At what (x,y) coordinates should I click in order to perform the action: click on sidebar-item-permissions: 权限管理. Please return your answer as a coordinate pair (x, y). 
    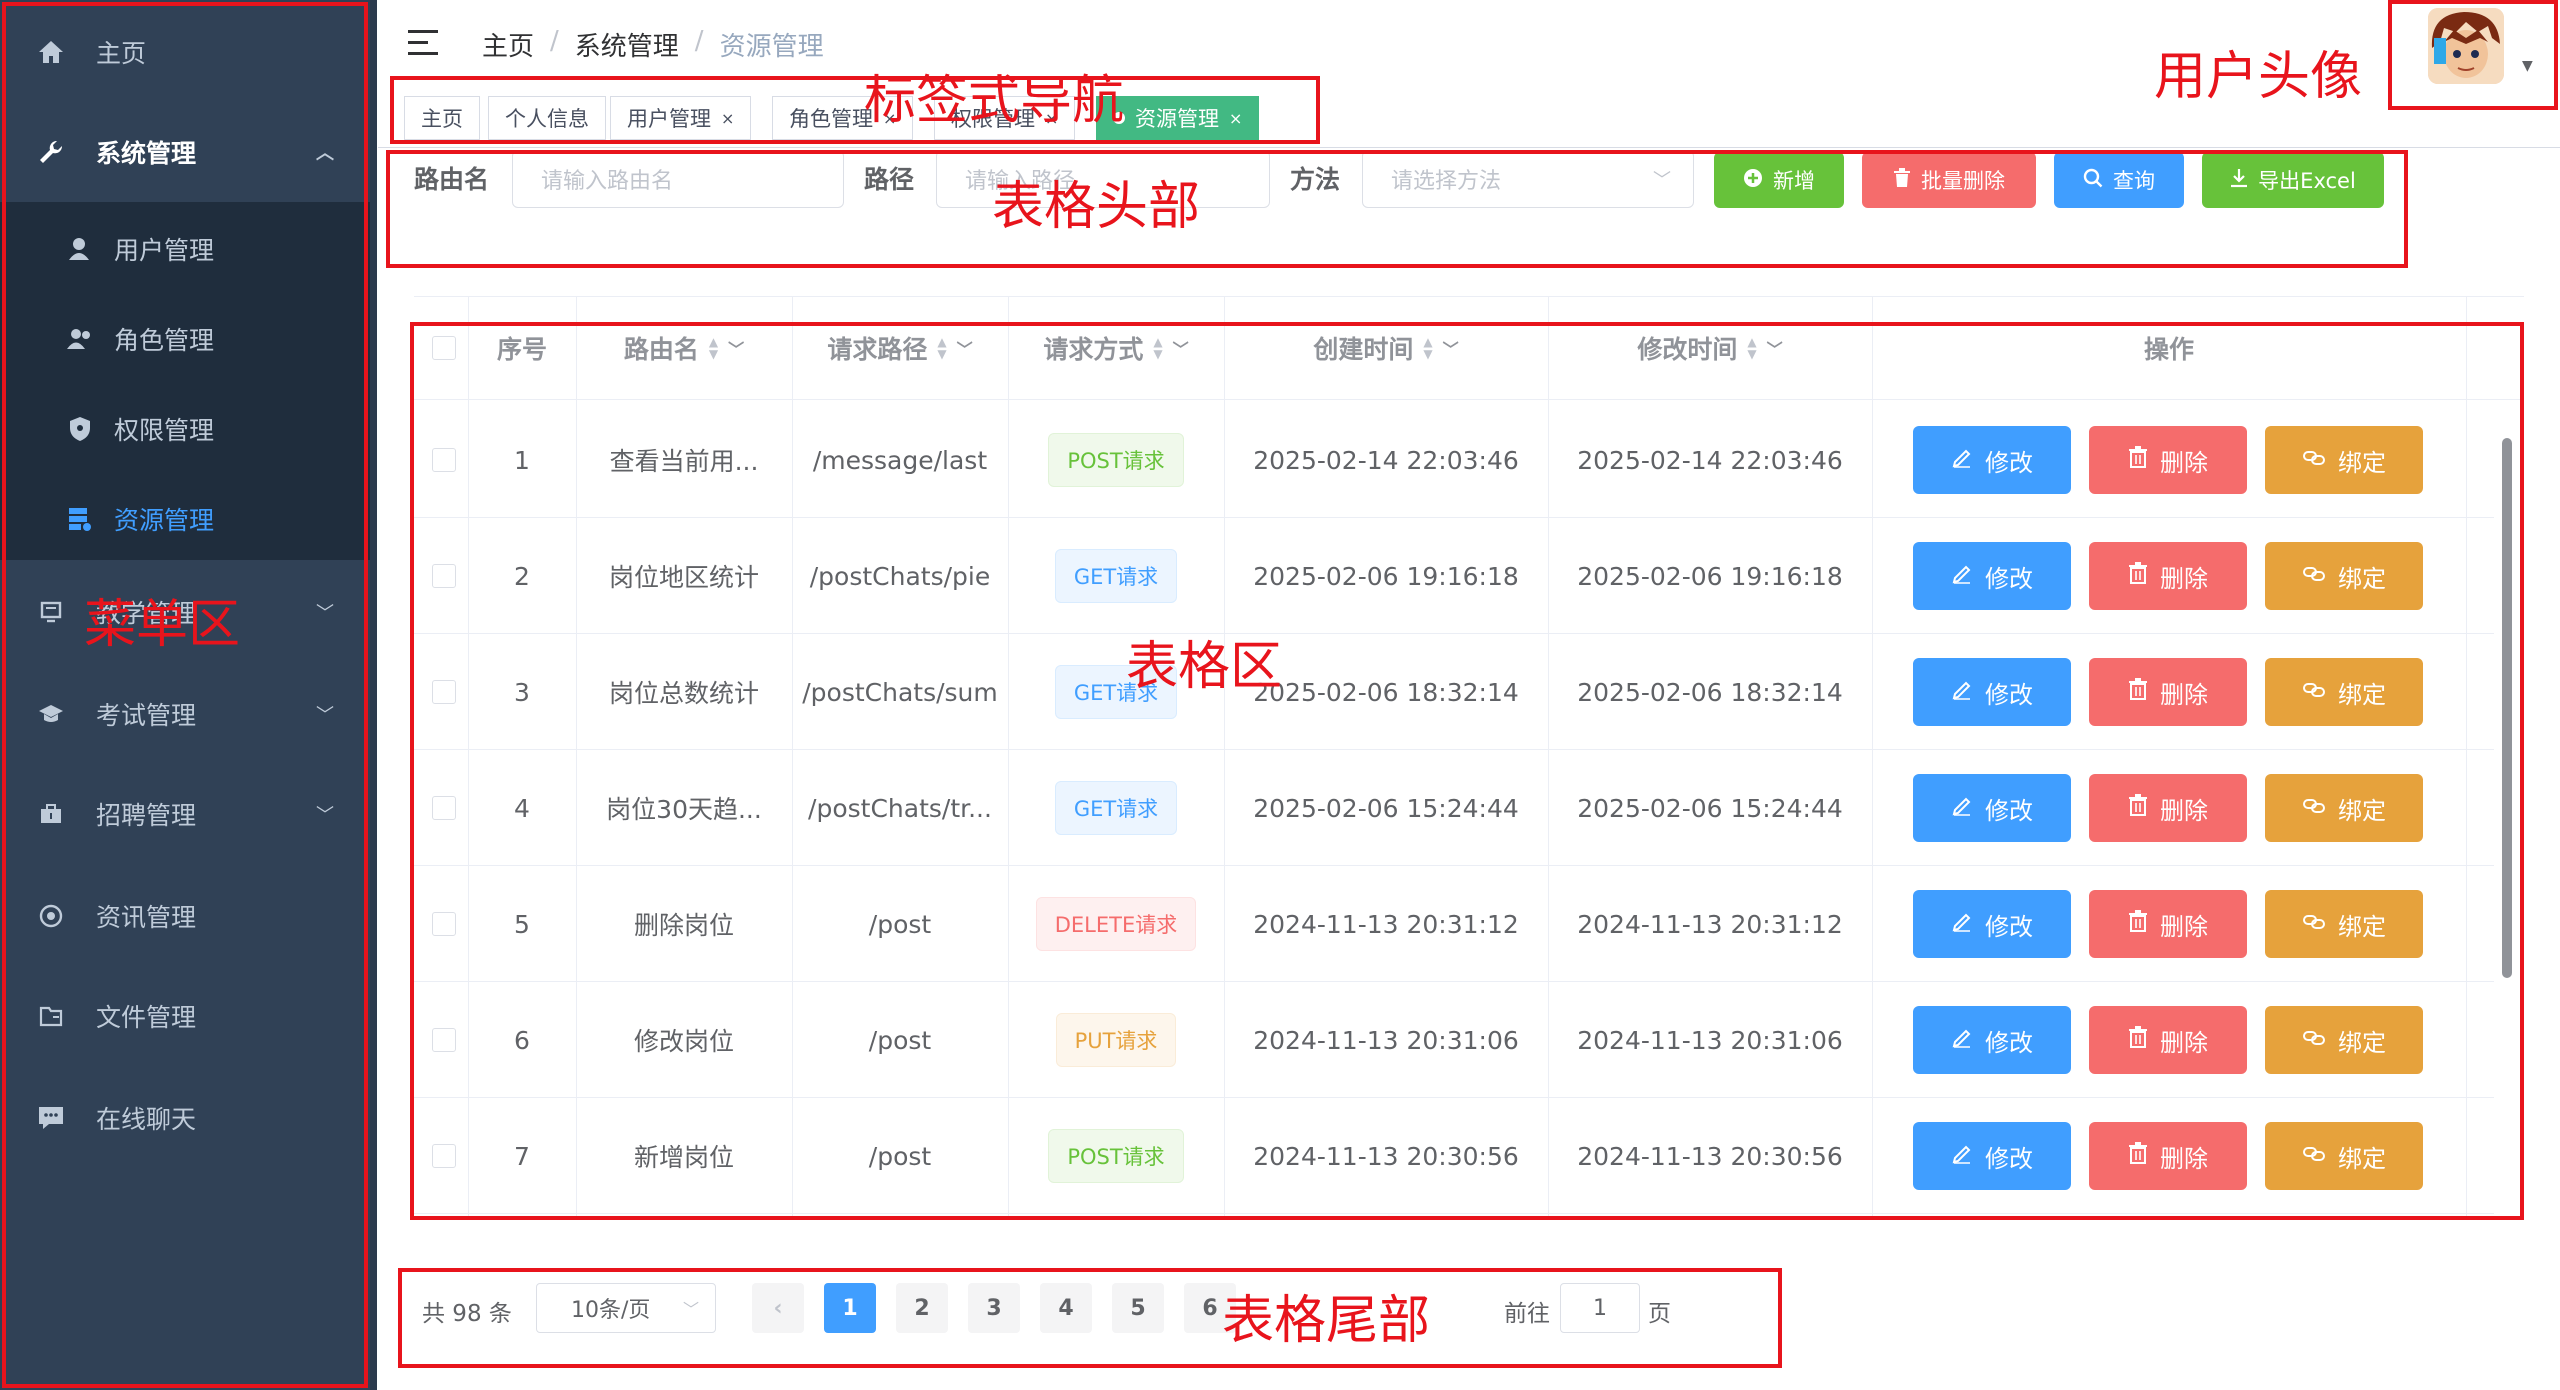
    Looking at the image, I should click on (185, 429).